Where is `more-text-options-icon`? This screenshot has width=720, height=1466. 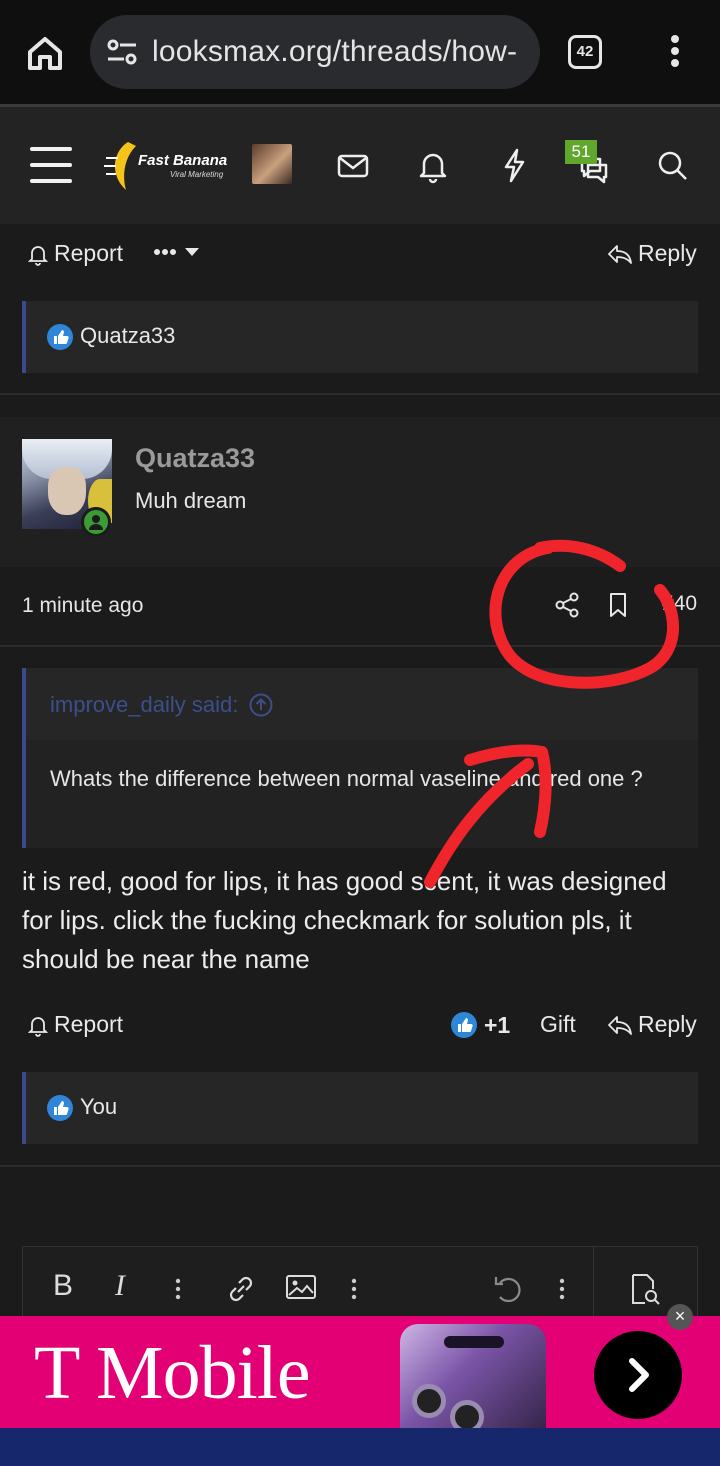
more-text-options-icon is located at coordinates (178, 1291).